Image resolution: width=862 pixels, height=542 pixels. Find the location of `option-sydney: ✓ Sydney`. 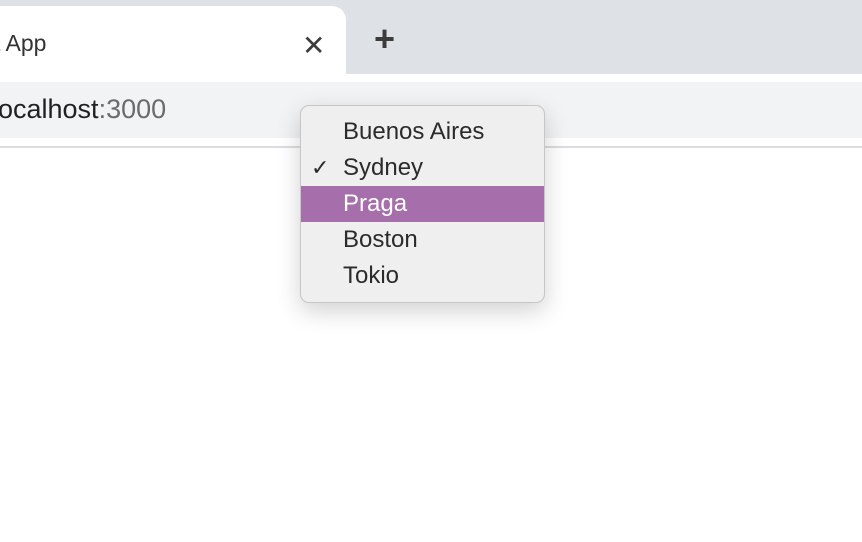

option-sydney: ✓ Sydney is located at coordinates (422, 168).